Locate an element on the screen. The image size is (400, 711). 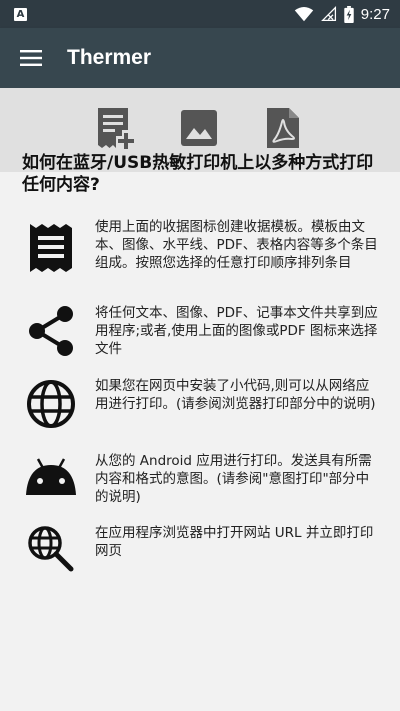
create-receipt-button is located at coordinates (116, 128).